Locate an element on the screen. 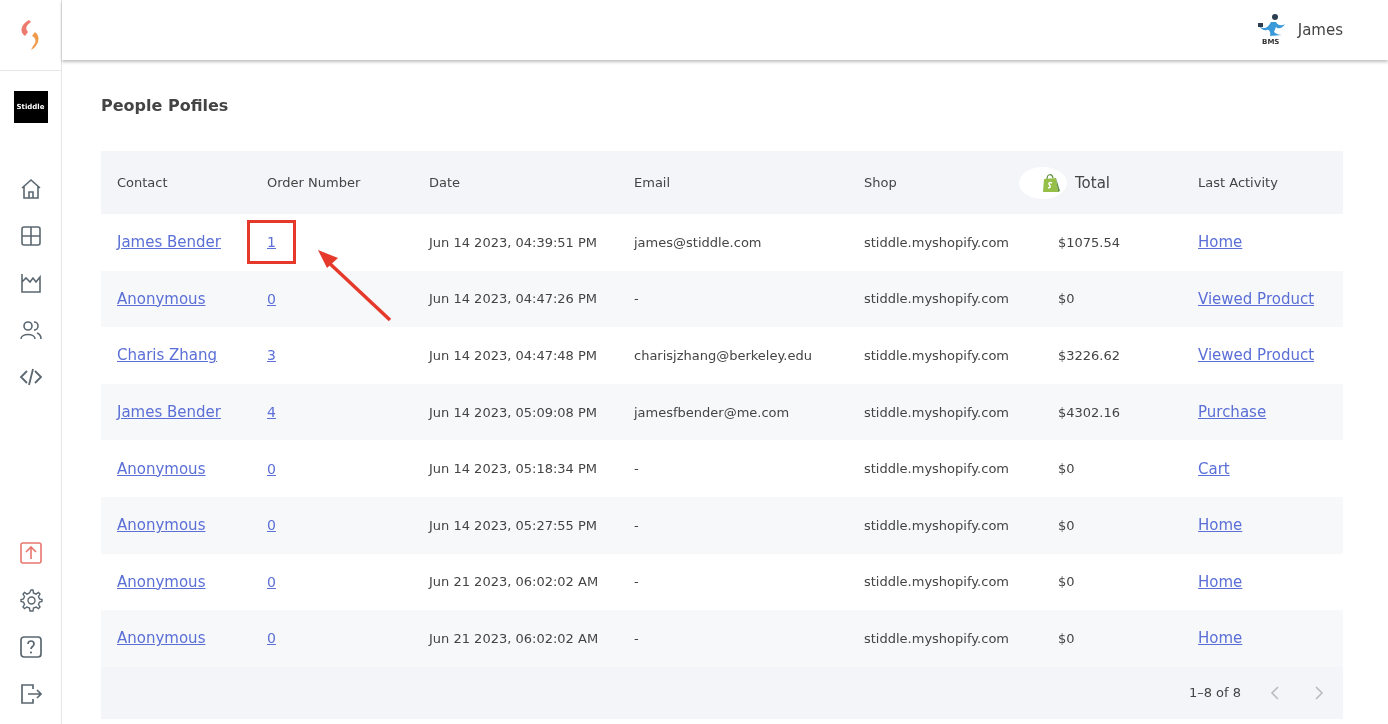  shopping-bag-icon is located at coordinates (1051, 182).